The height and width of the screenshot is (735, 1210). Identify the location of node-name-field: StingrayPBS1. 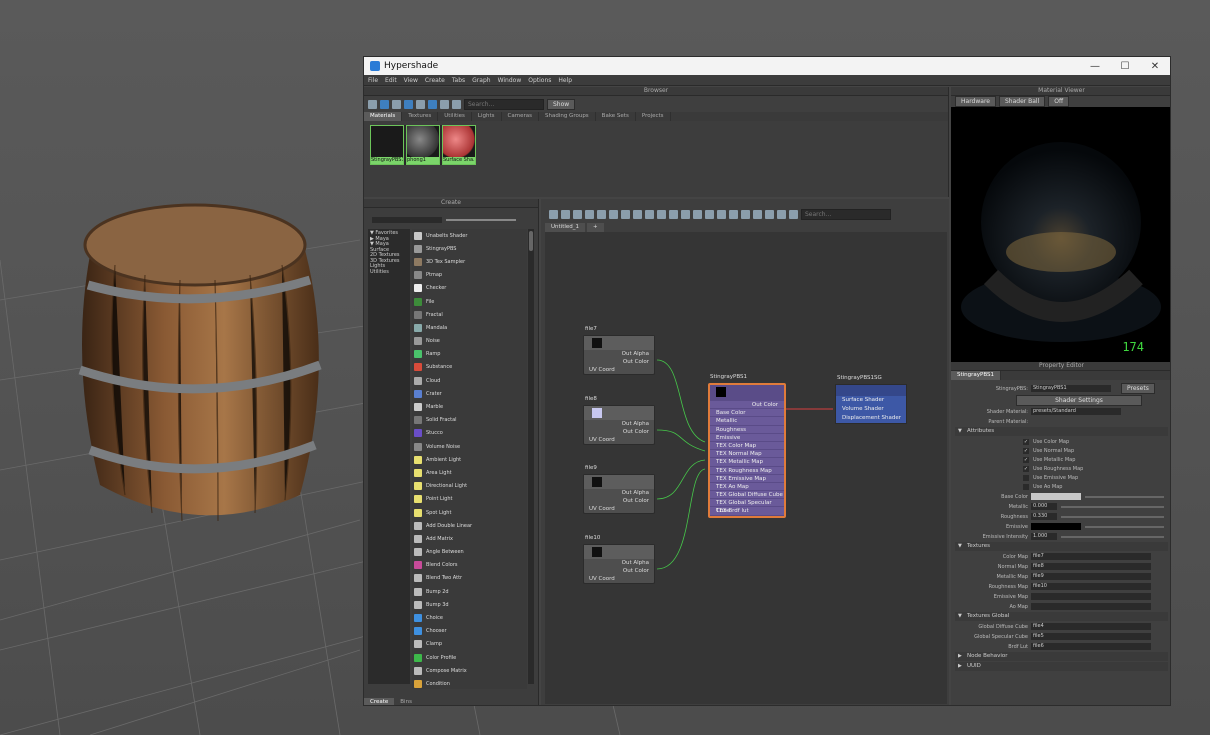
(1071, 388).